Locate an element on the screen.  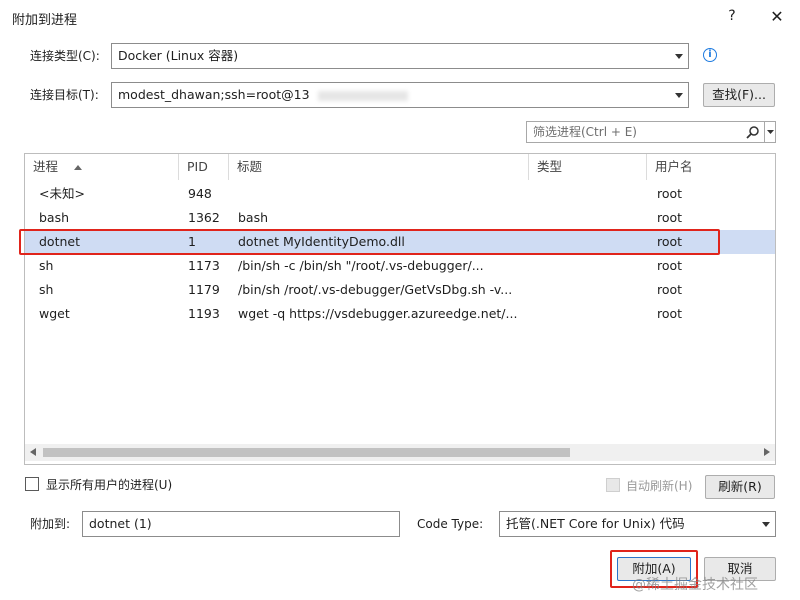
code-type-select: 托管(.NET Core for Unix) 代码 is located at coordinates (637, 524).